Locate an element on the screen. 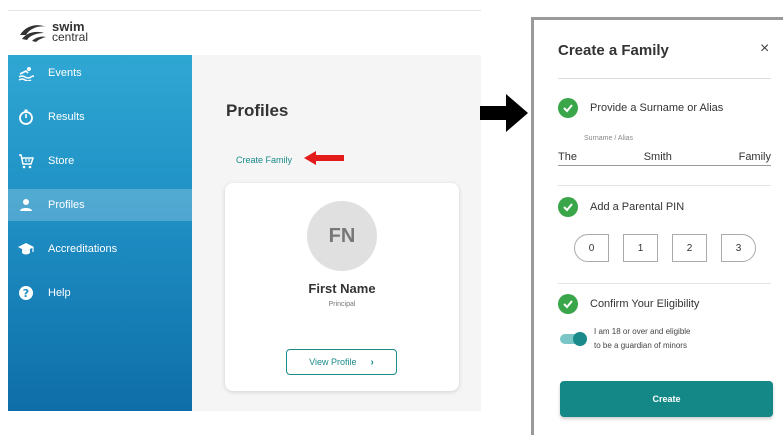 This screenshot has width=783, height=435. cart-icon is located at coordinates (26, 161).